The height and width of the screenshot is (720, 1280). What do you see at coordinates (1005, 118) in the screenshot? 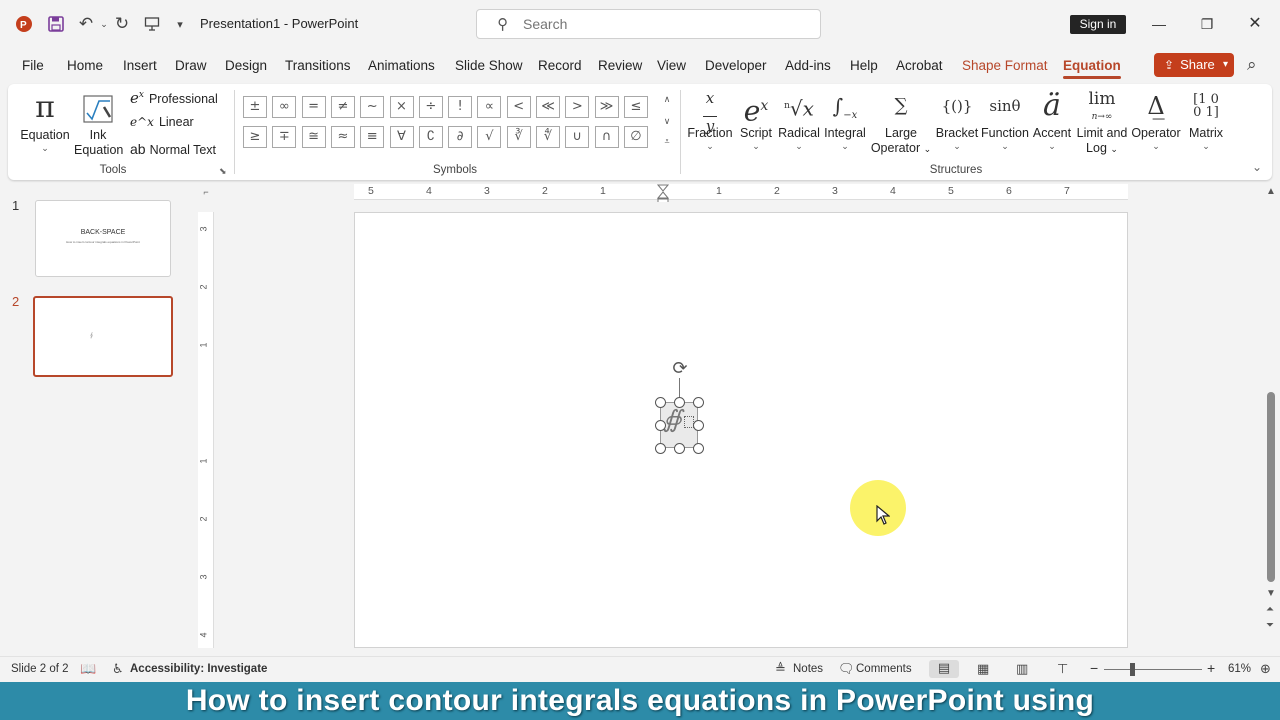
I see `function-button: sinθ Function ⌄` at bounding box center [1005, 118].